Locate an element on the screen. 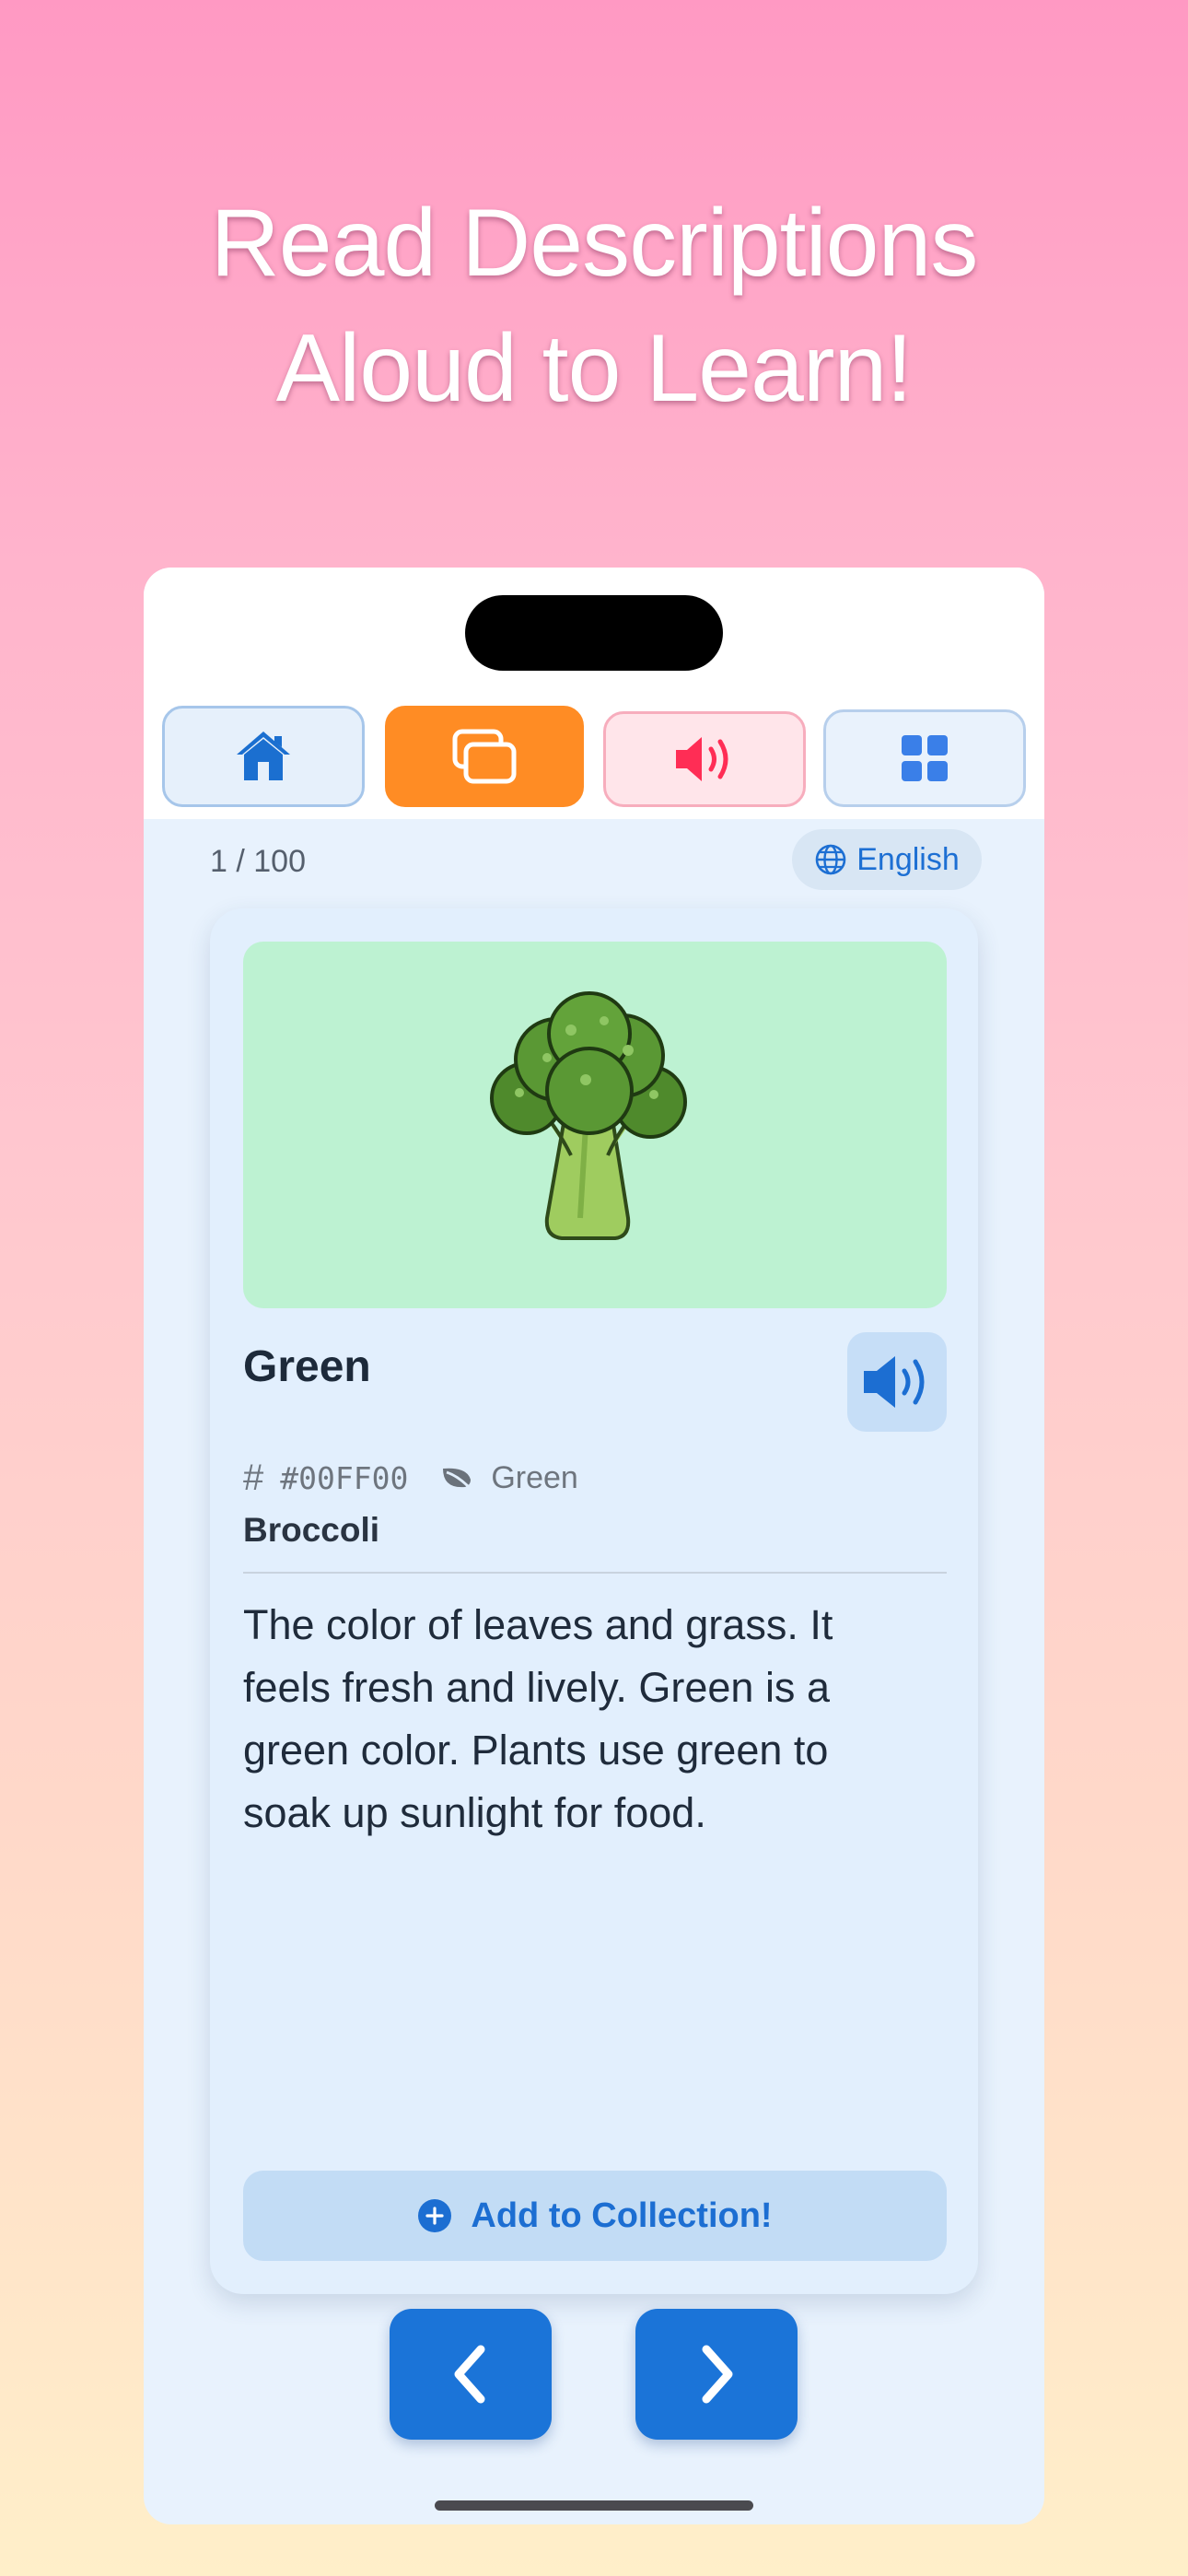  chevron-right-icon is located at coordinates (717, 2374).